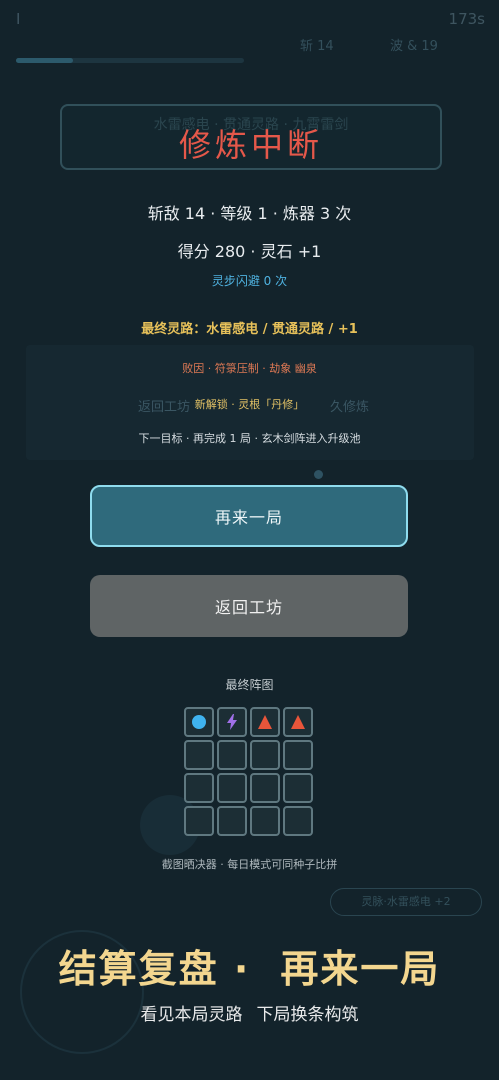  I want to click on result-title-box: 水雷感电 · 贯通灵路 · 九霄雷剑 修炼中断, so click(251, 137).